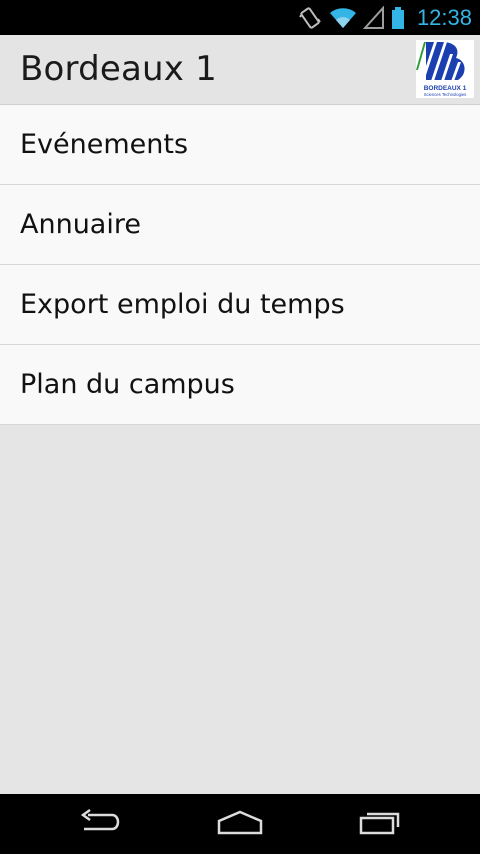  Describe the element at coordinates (80, 224) in the screenshot. I see `menu-item-label: Annuaire` at that location.